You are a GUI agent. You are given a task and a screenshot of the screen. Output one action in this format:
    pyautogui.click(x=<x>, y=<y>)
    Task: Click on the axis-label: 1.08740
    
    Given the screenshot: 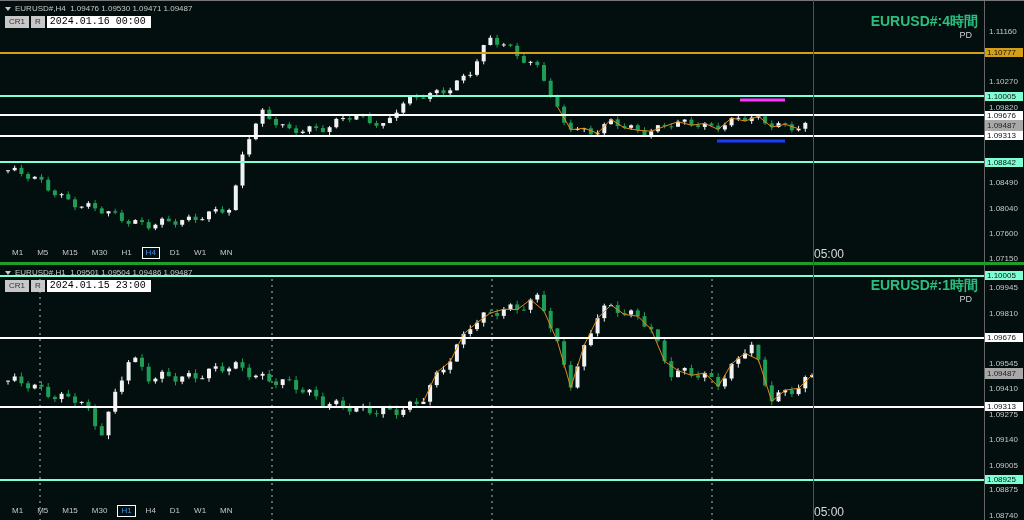 What is the action you would take?
    pyautogui.click(x=1003, y=516)
    